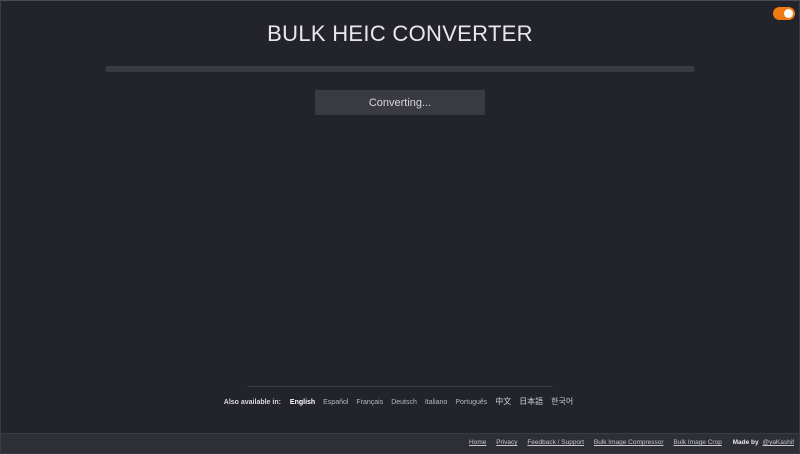 This screenshot has height=454, width=800. What do you see at coordinates (400, 386) in the screenshot?
I see `language-divider` at bounding box center [400, 386].